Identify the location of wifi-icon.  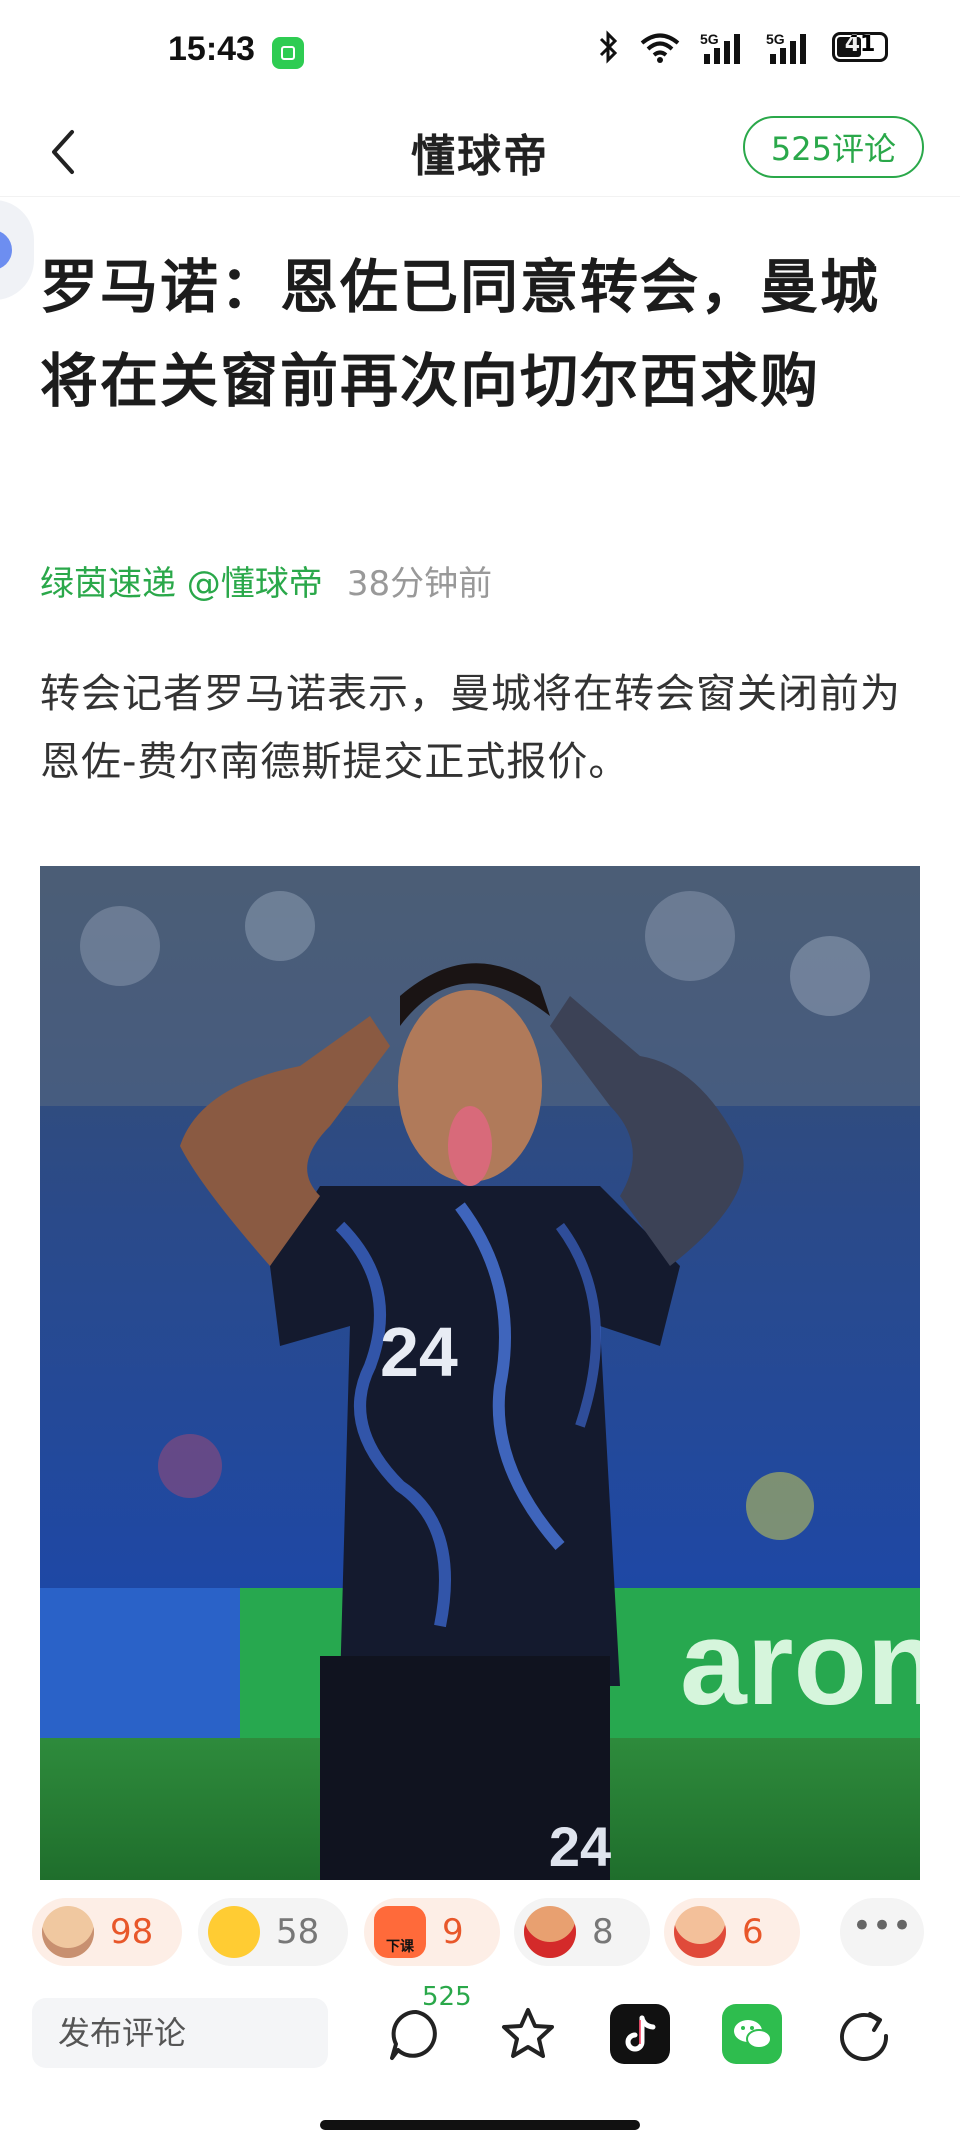
(660, 47).